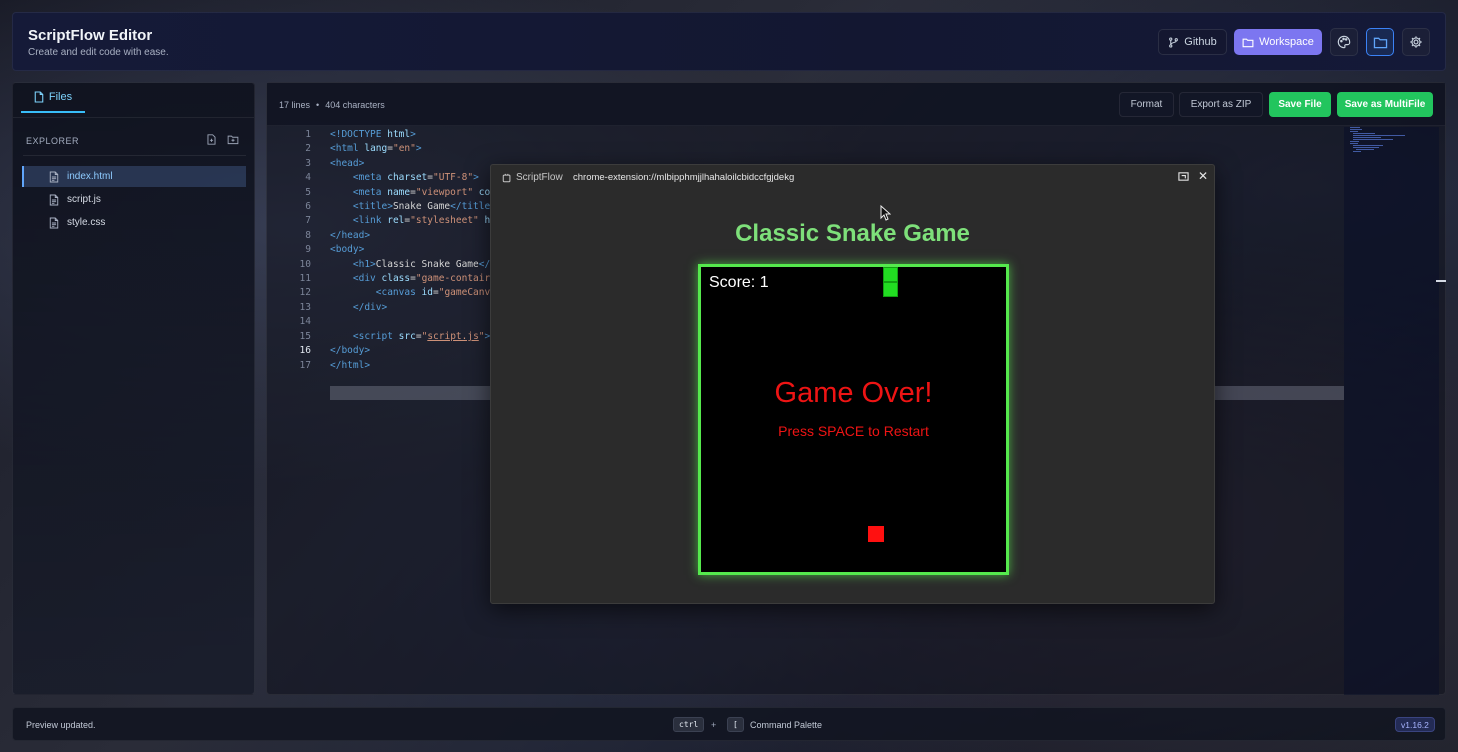 The image size is (1458, 752). I want to click on line-number: 3, so click(308, 163).